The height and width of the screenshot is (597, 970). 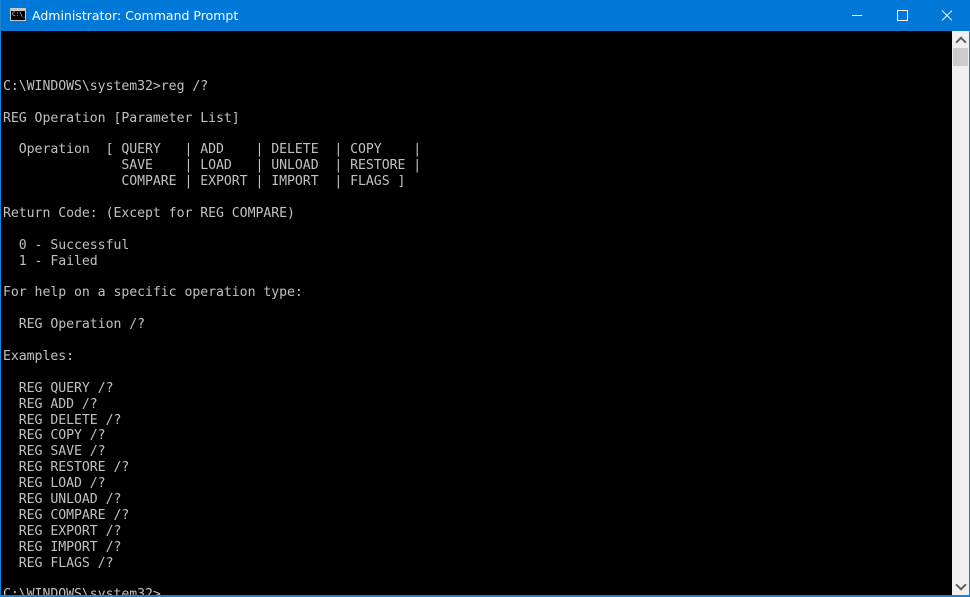 I want to click on console-line: REG IMPORT /?, so click(x=62, y=547).